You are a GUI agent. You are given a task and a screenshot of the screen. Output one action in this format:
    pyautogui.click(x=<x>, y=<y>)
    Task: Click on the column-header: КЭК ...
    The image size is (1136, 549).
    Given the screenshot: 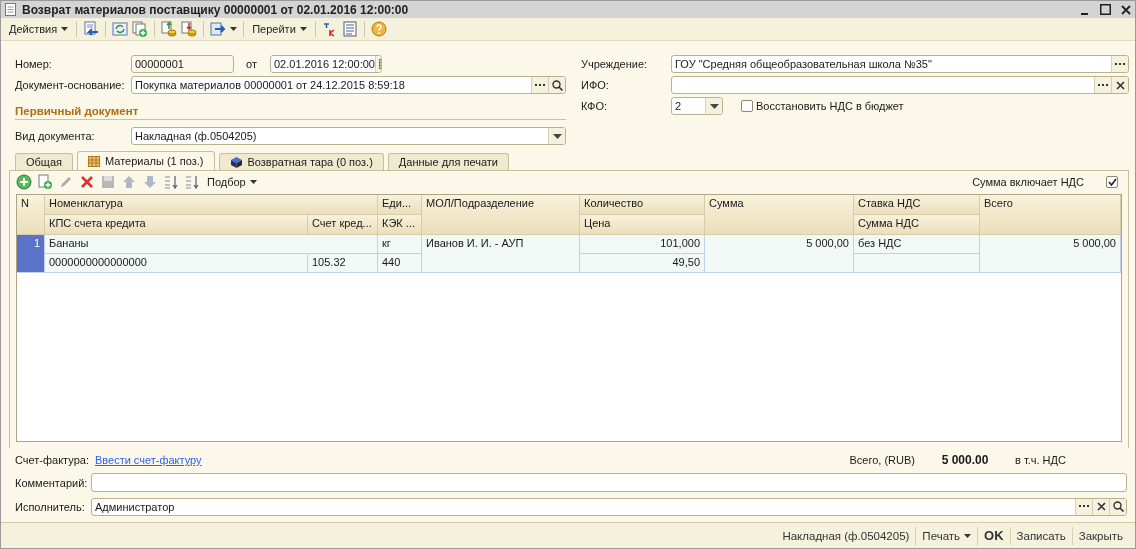 What is the action you would take?
    pyautogui.click(x=400, y=225)
    